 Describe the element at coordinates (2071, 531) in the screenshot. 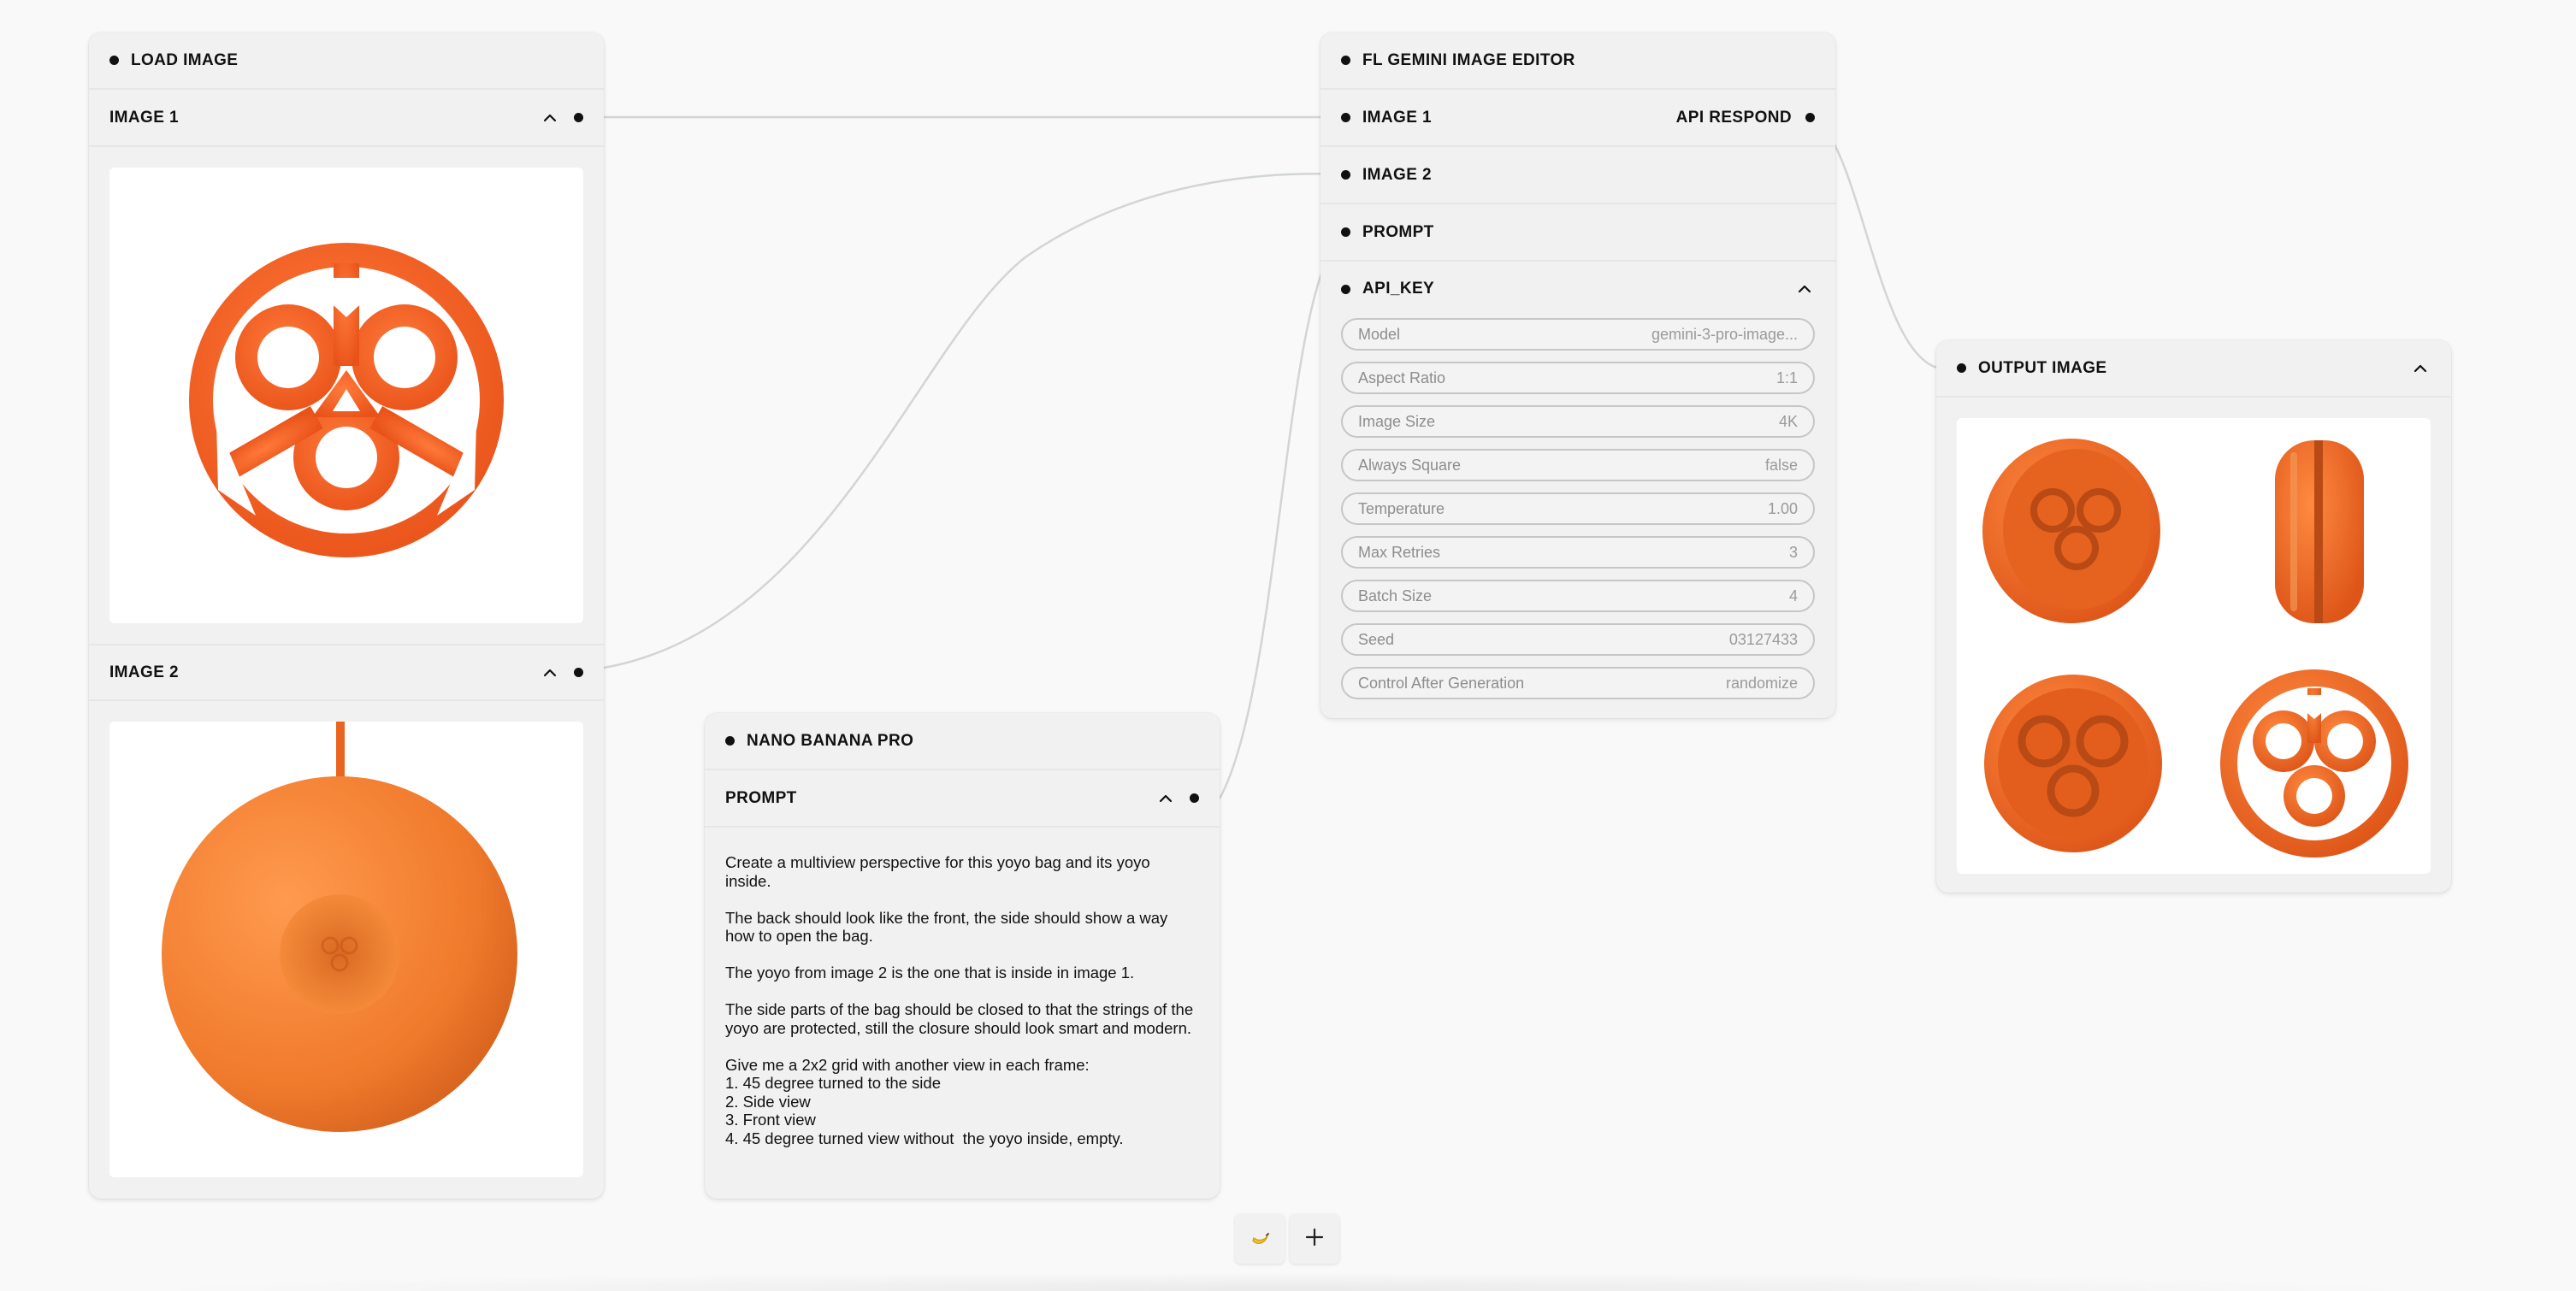

I see `view-45-degree` at that location.